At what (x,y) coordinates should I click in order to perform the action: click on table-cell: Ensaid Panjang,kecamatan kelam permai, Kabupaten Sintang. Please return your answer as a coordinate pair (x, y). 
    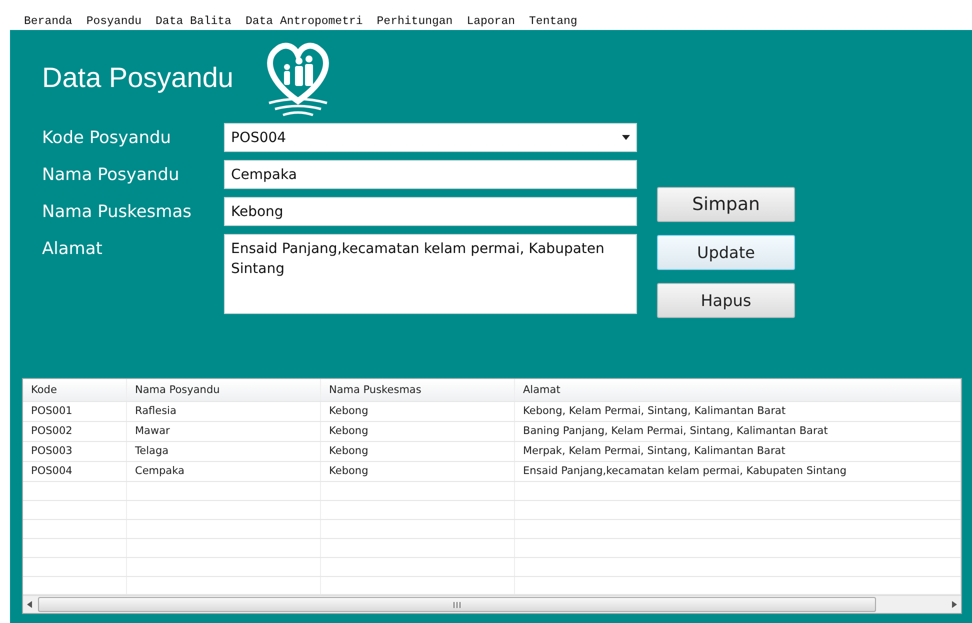
    Looking at the image, I should click on (738, 471).